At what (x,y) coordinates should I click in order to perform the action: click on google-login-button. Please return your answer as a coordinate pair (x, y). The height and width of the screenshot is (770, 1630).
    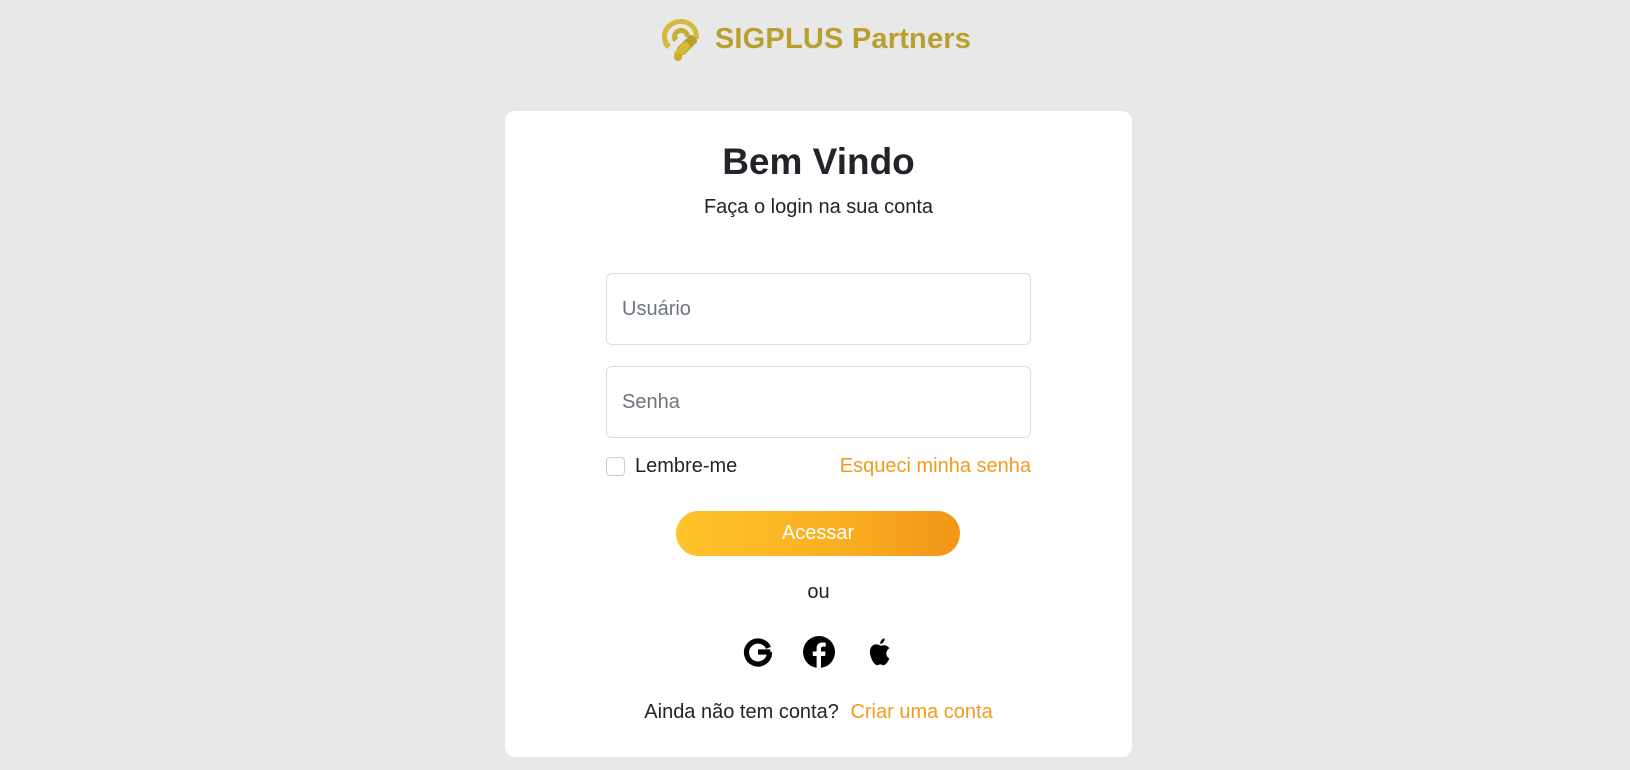
    Looking at the image, I should click on (758, 652).